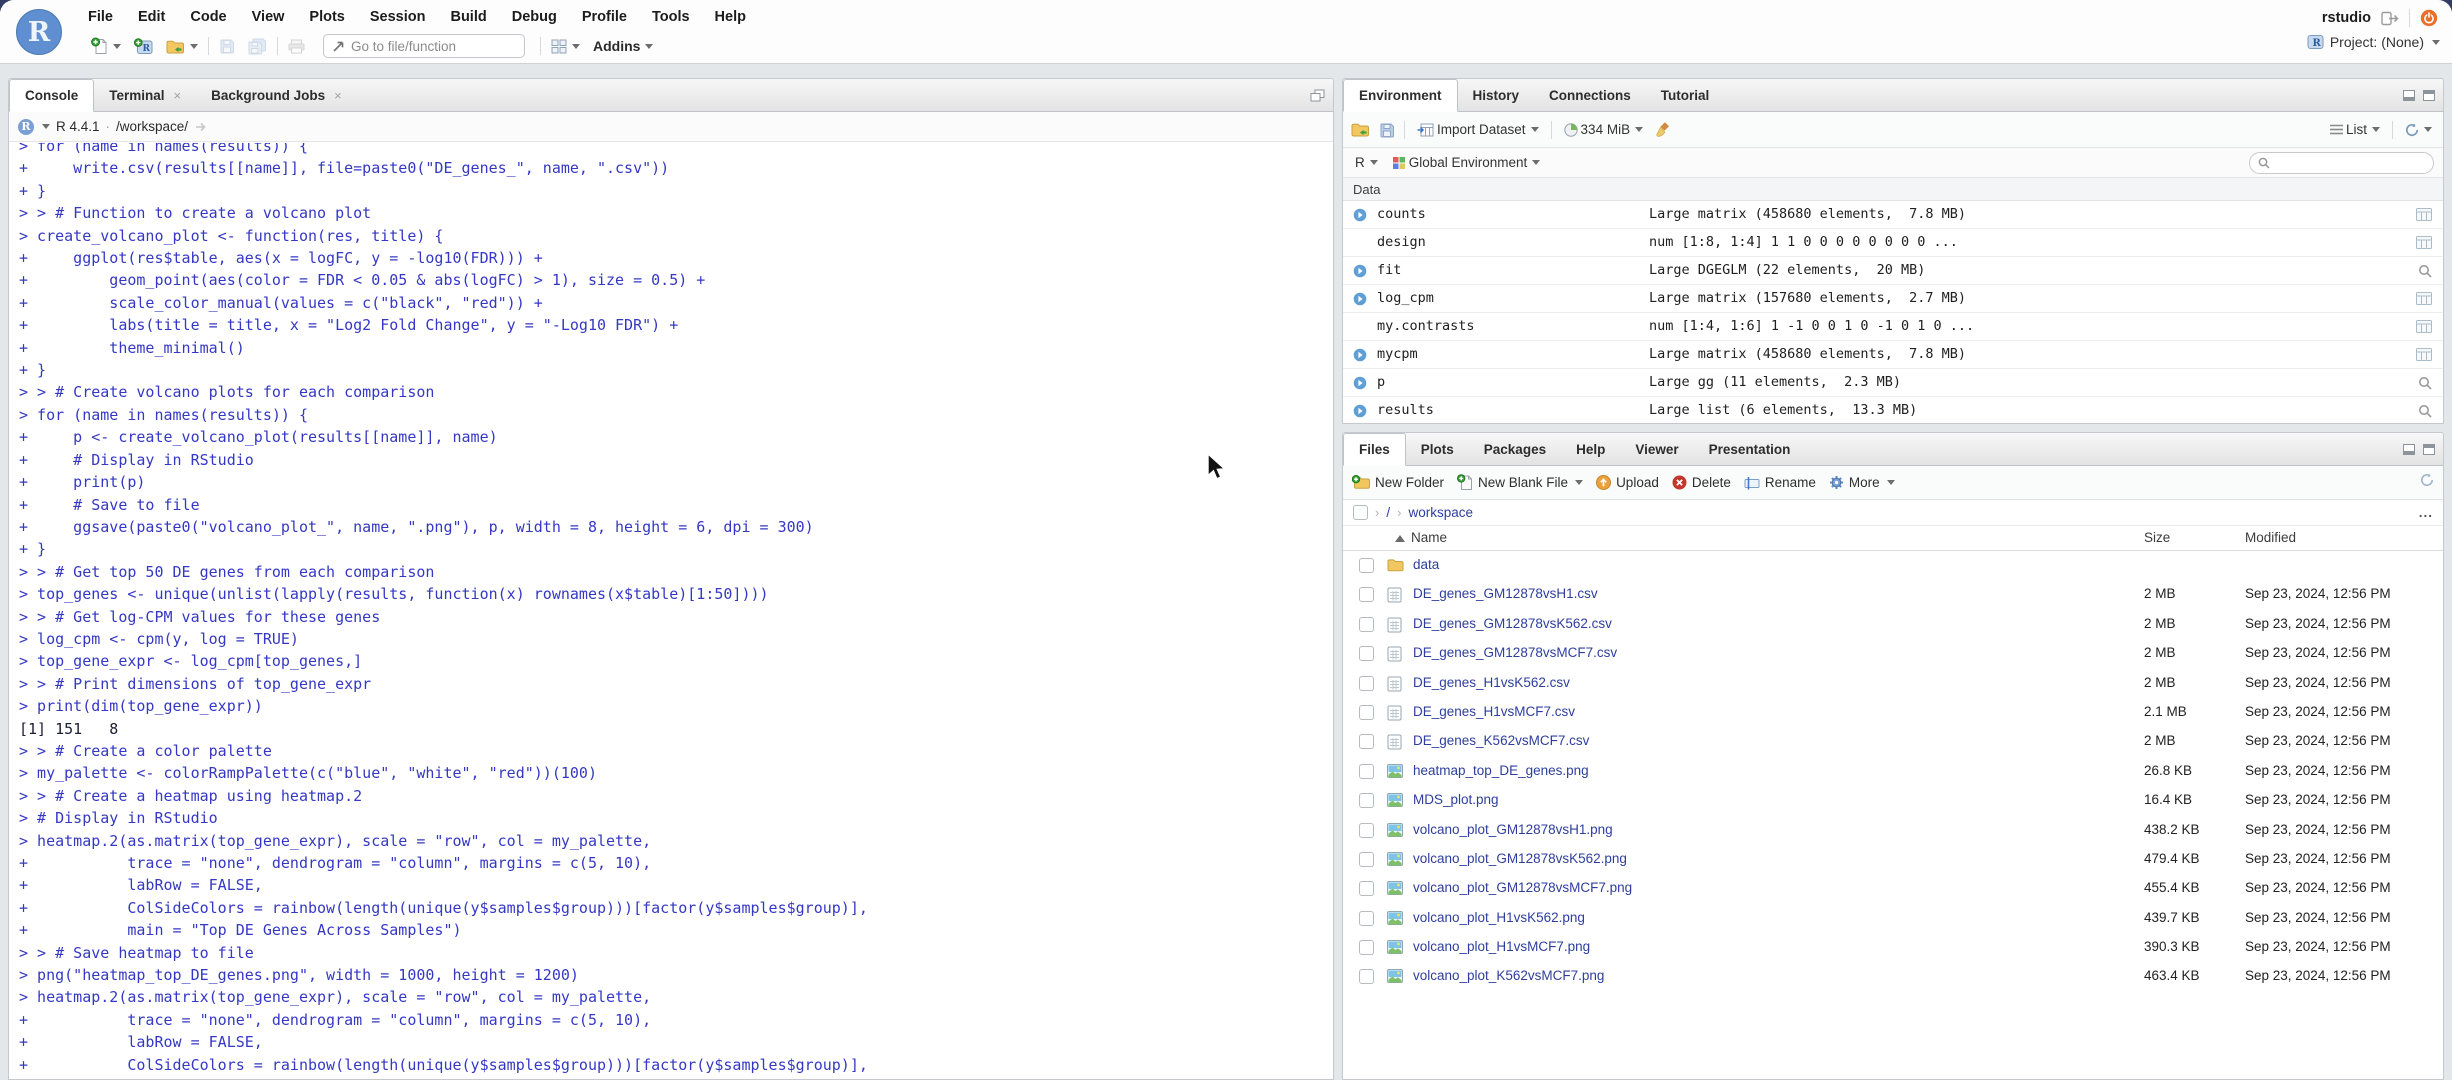 The image size is (2452, 1080). Describe the element at coordinates (671, 17) in the screenshot. I see `menu-tools: Tools` at that location.